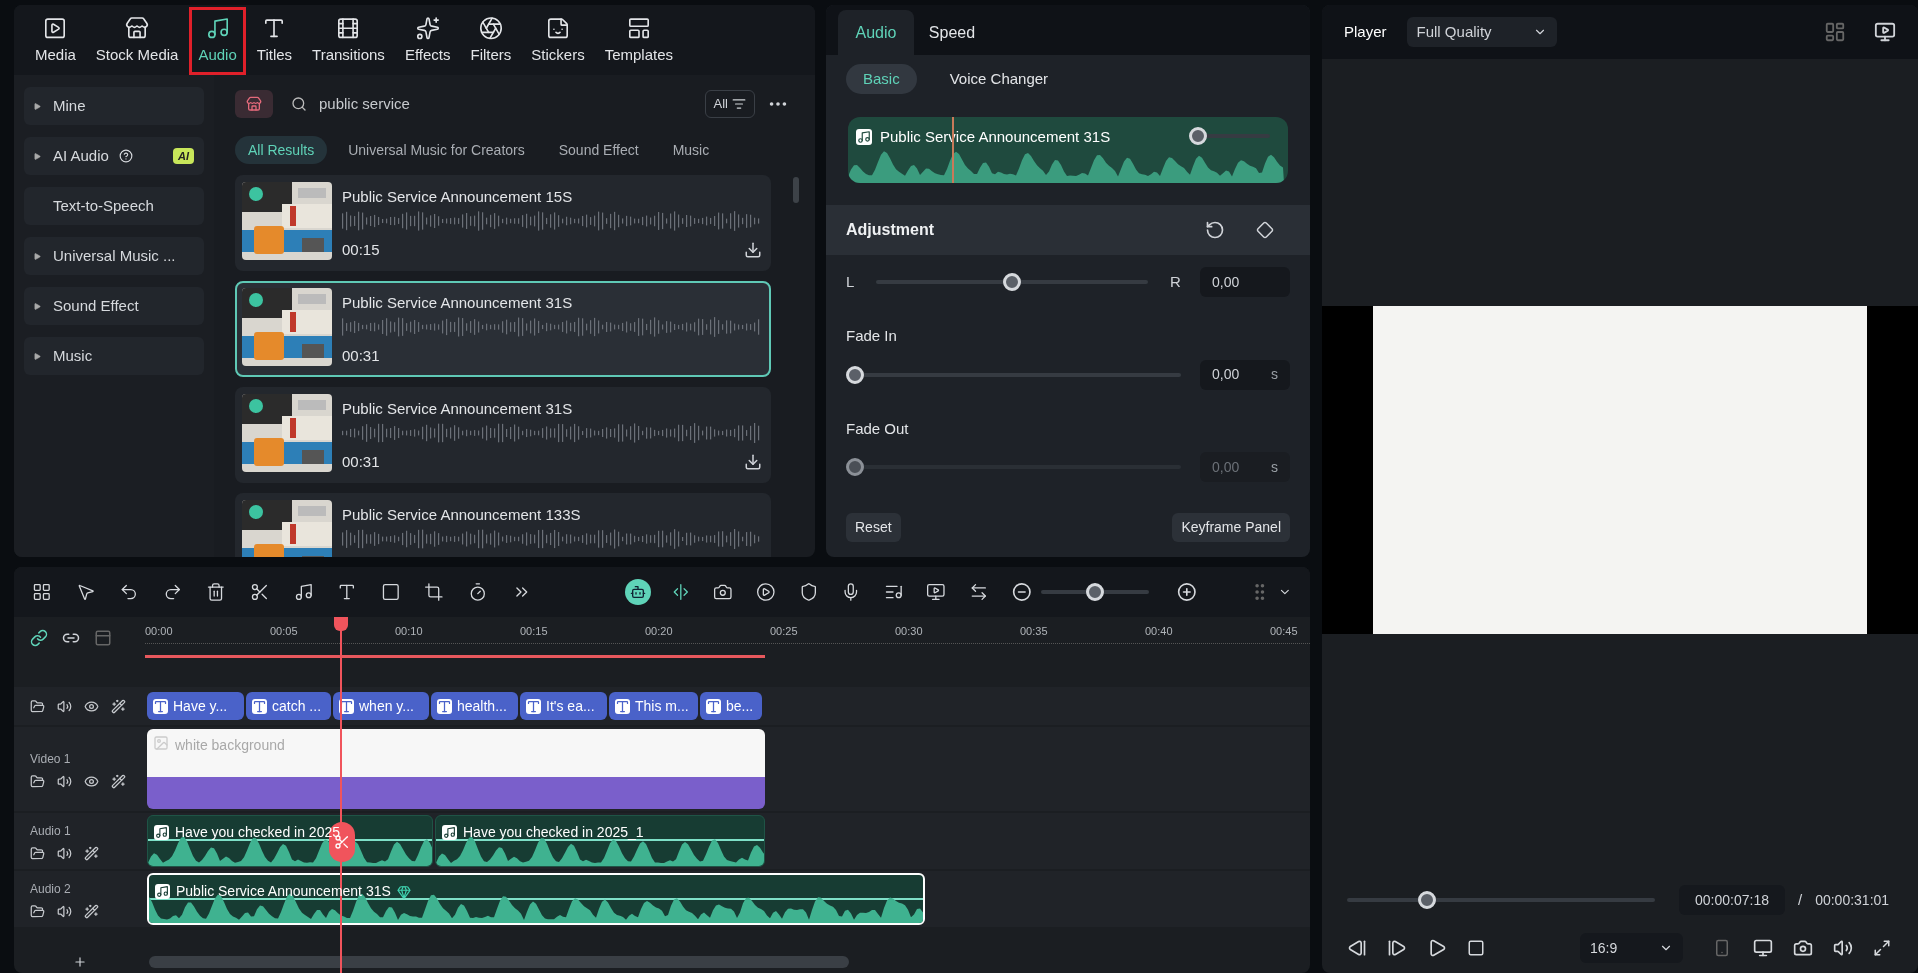  I want to click on fit-icon, so click(979, 592).